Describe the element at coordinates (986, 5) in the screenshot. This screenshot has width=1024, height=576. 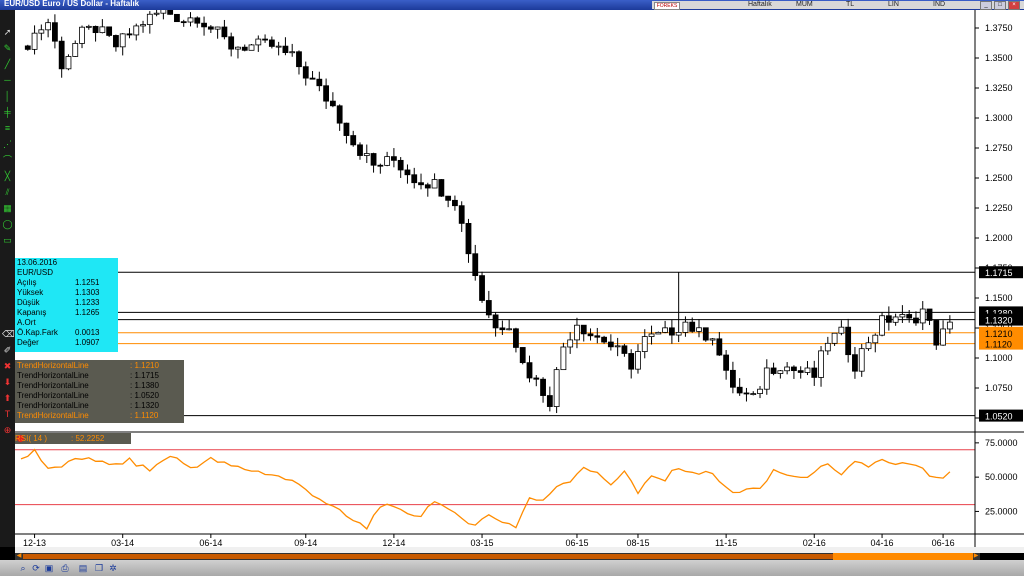
I see `minimize-button: _` at that location.